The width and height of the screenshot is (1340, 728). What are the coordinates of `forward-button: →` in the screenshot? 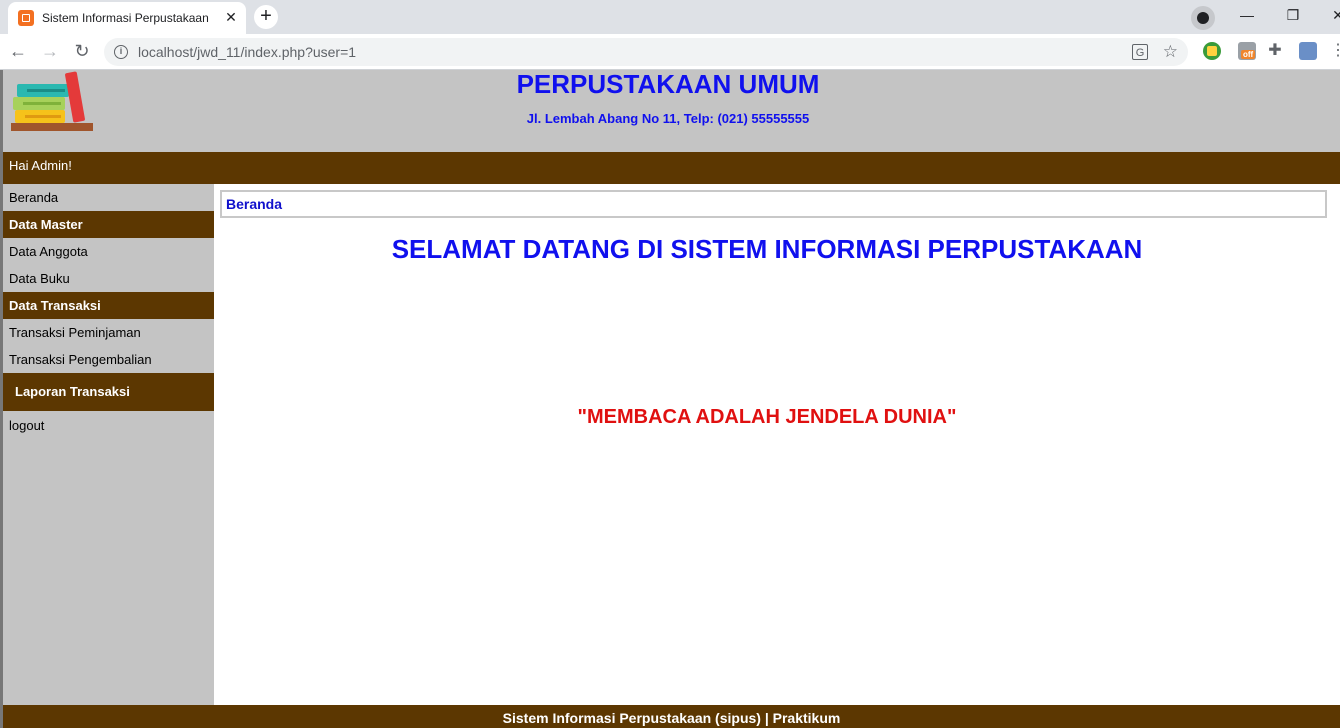 It's located at (50, 52).